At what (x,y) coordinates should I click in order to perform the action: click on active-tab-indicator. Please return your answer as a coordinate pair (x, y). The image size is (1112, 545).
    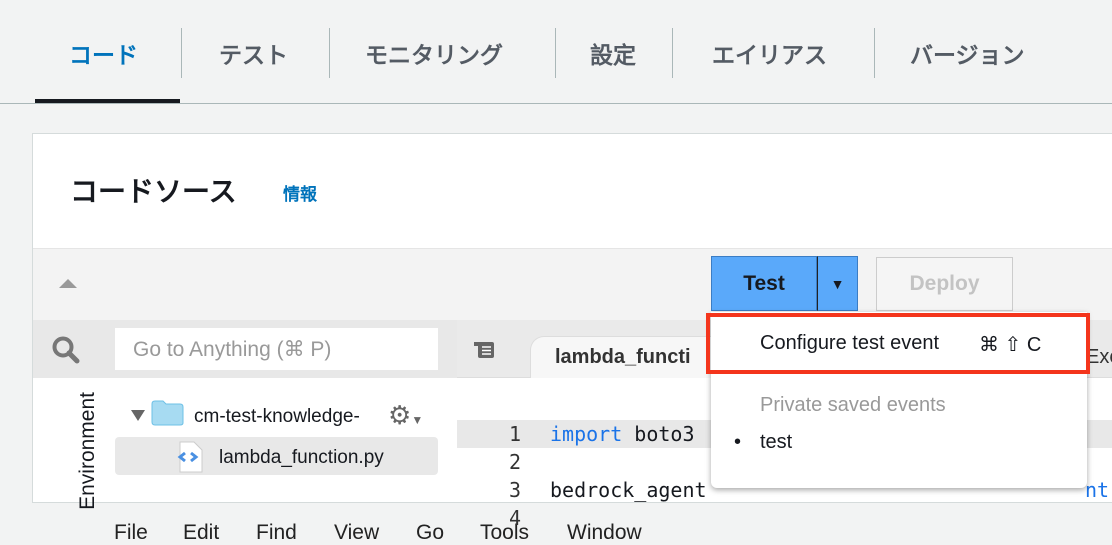
    Looking at the image, I should click on (107, 101).